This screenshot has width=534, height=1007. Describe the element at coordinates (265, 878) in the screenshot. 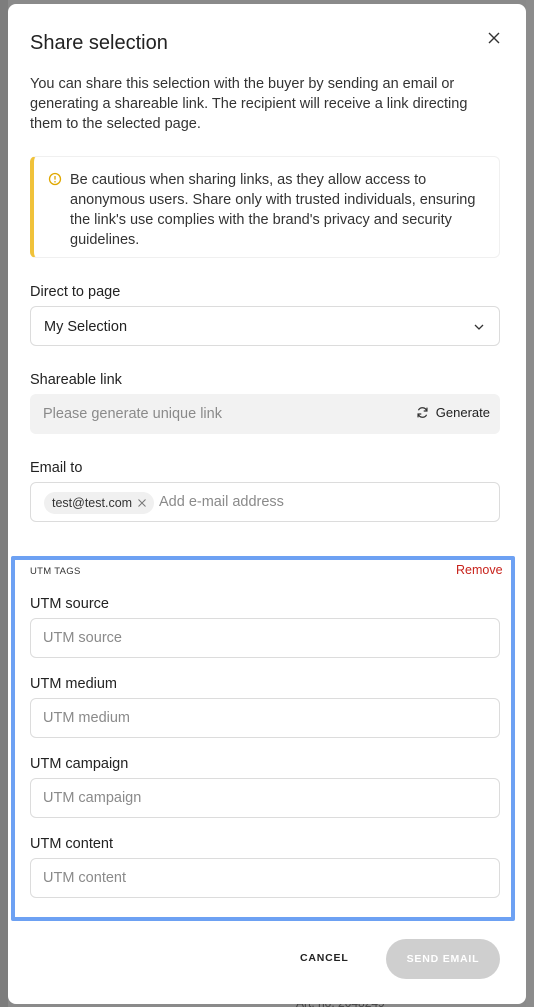

I see `utm-content-input` at that location.